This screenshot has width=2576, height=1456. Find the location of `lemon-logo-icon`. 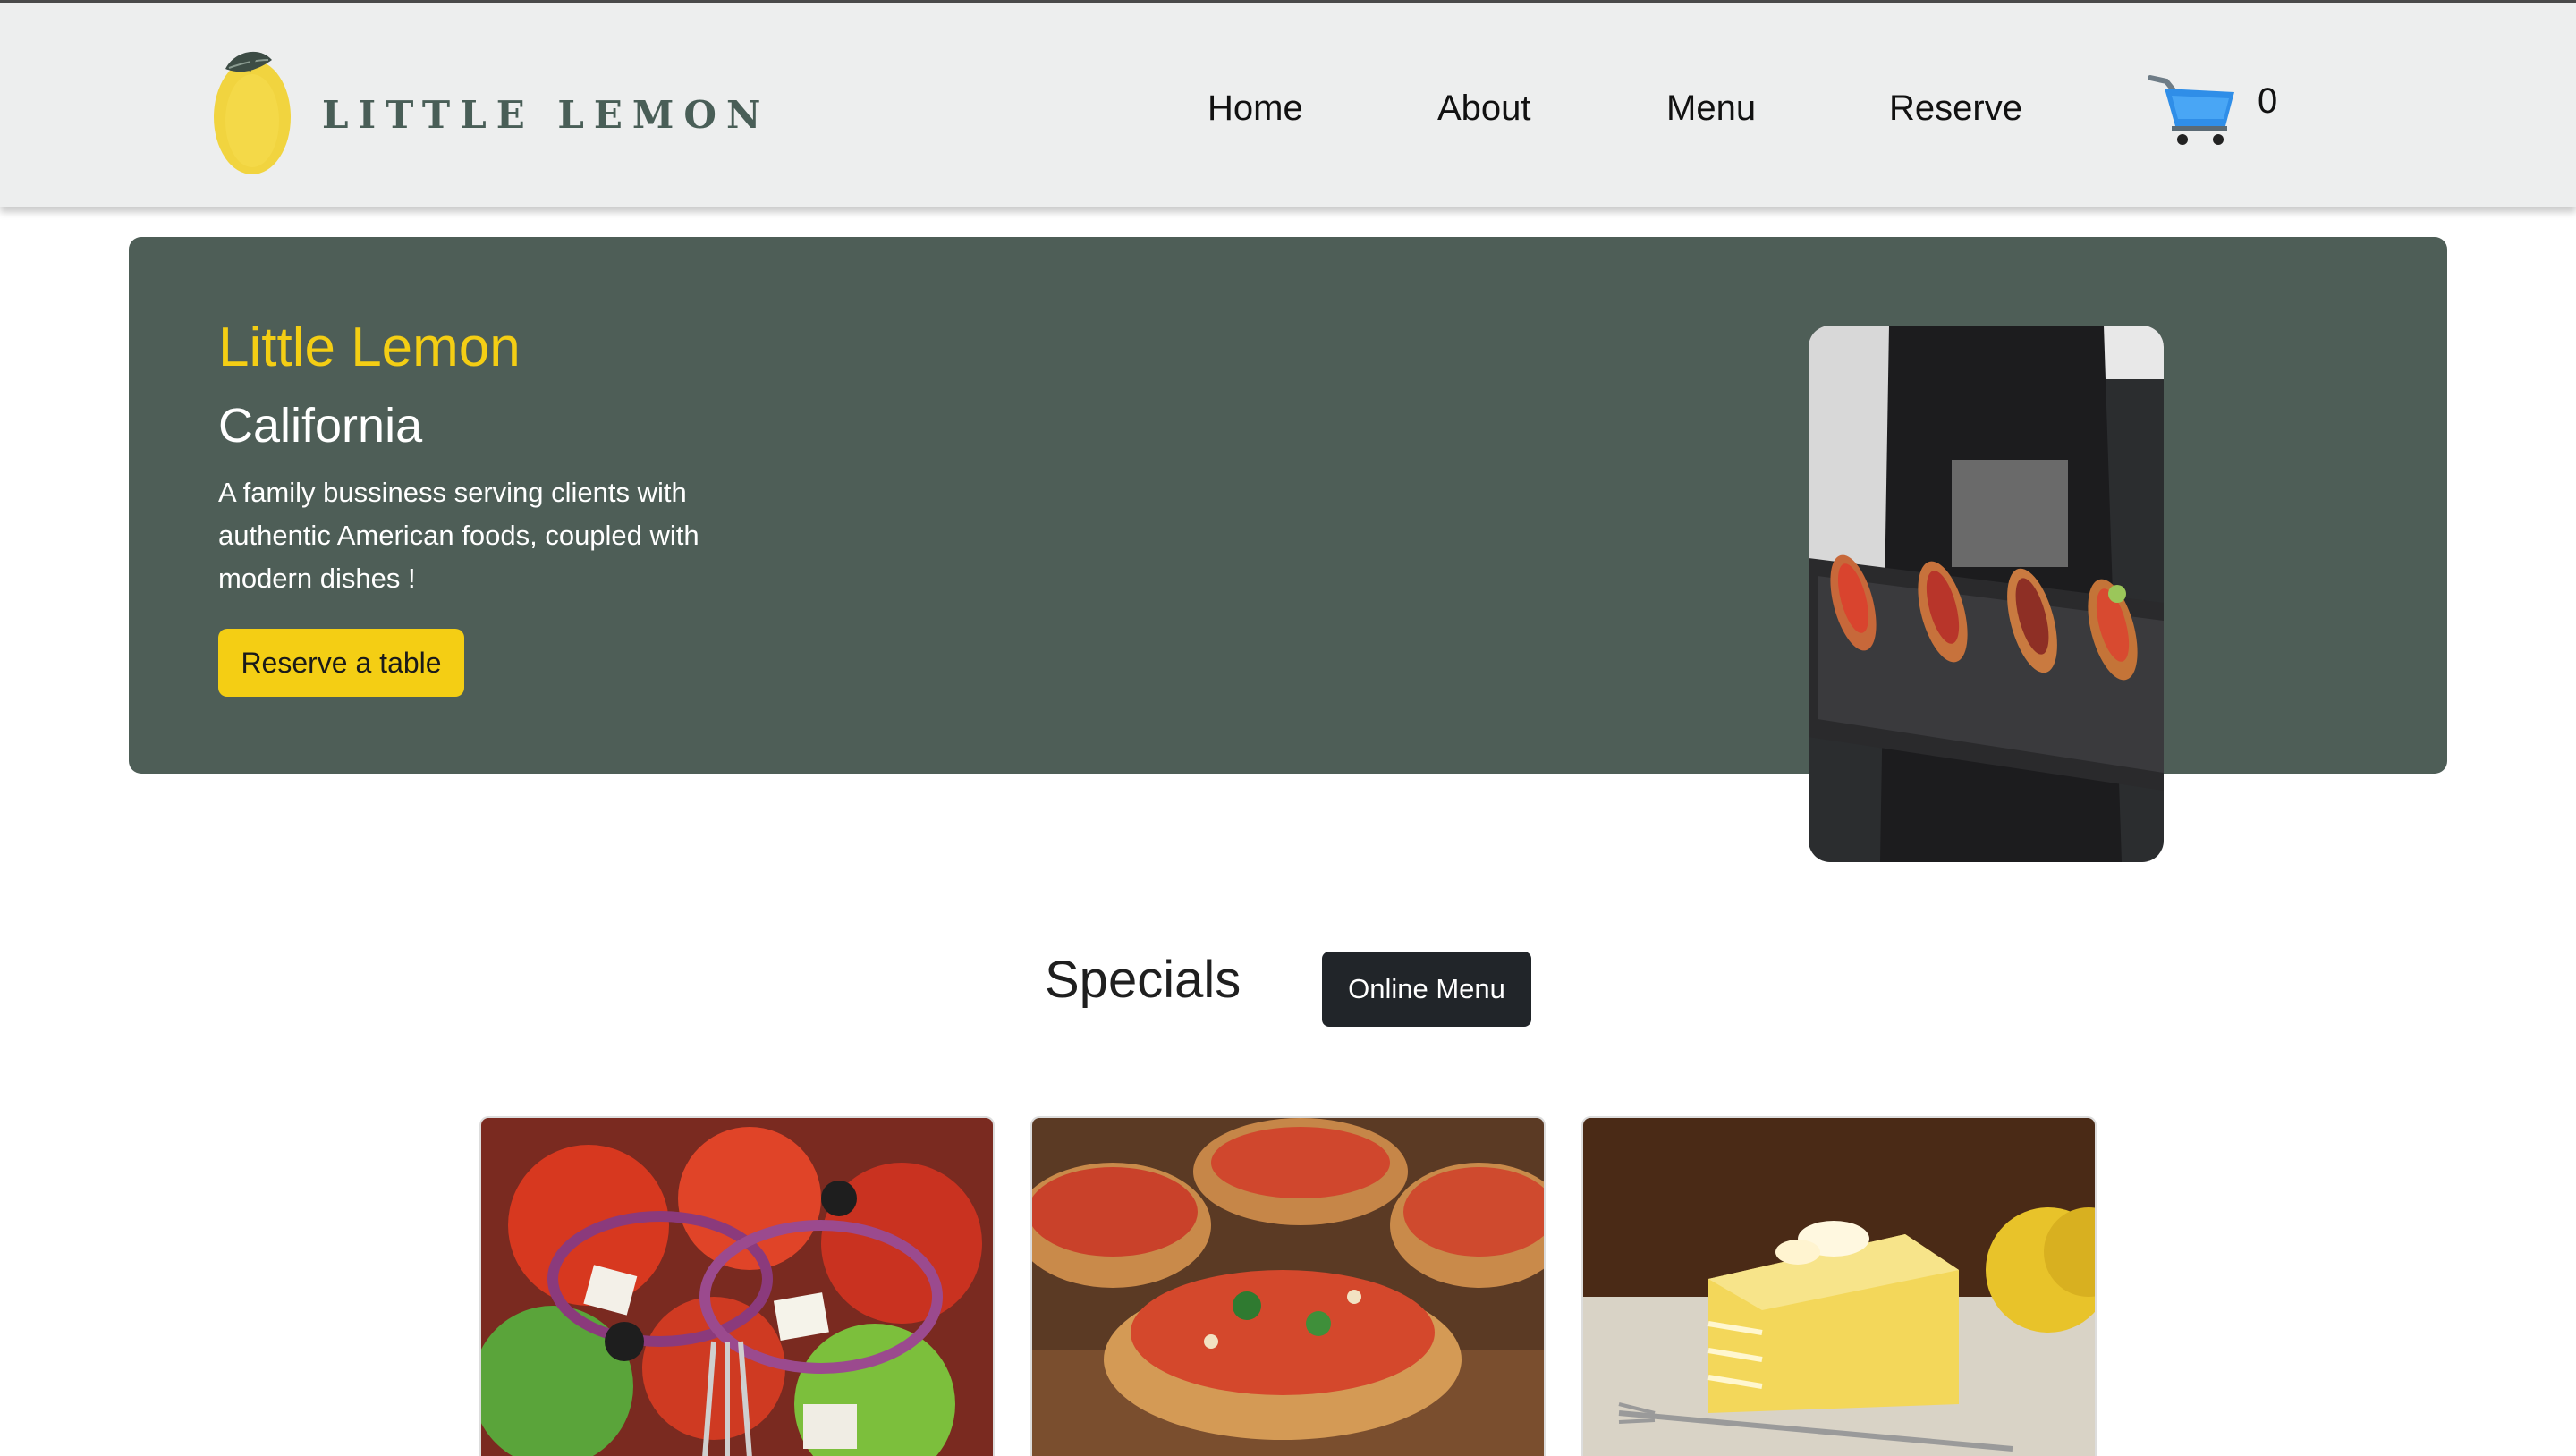

lemon-logo-icon is located at coordinates (252, 112).